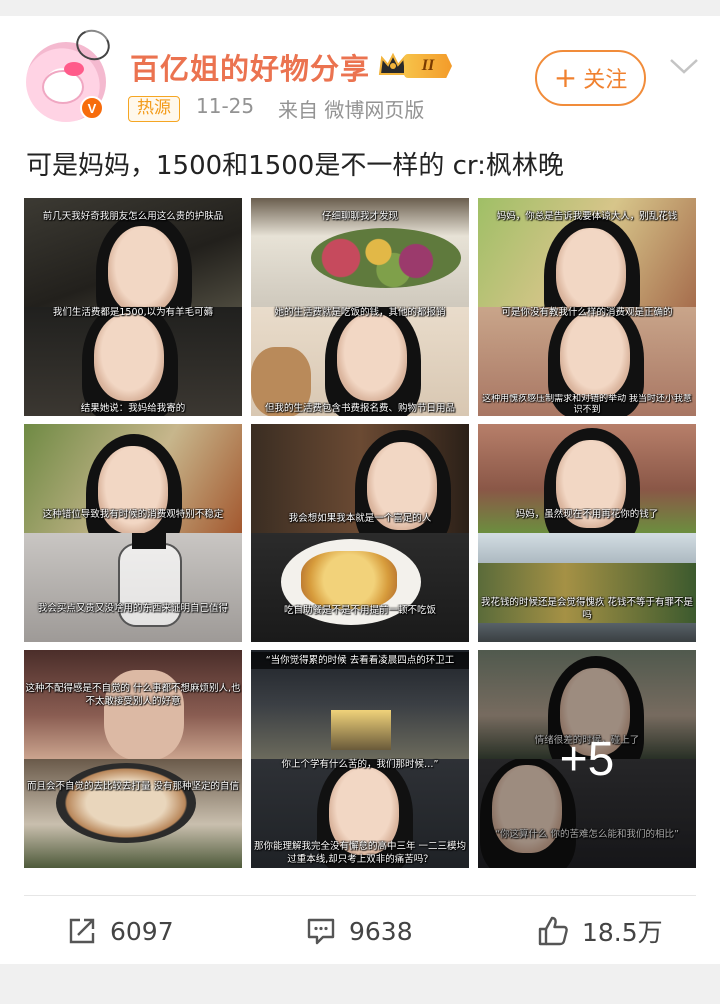 This screenshot has width=720, height=1004. What do you see at coordinates (587, 514) in the screenshot?
I see `subtitle-text: 妈妈，虽然现在不用再花你的钱了` at bounding box center [587, 514].